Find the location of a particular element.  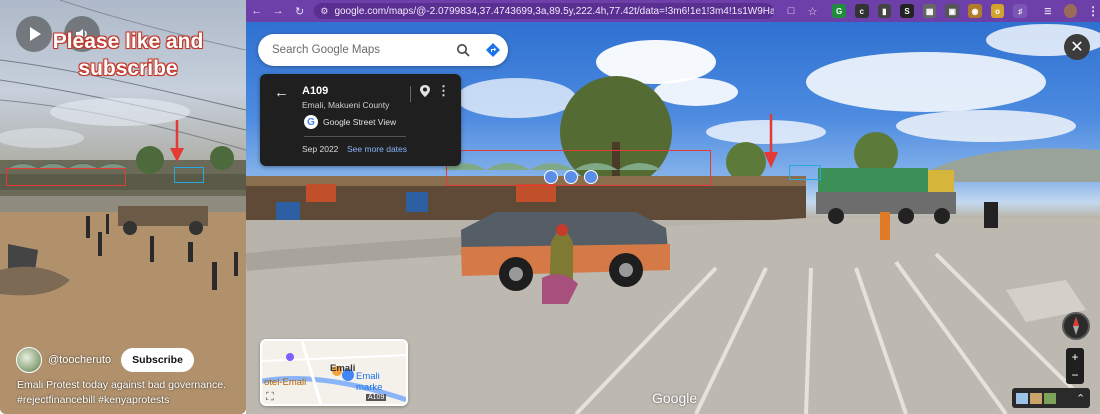

extension-box-icon: ▣ is located at coordinates (952, 11).